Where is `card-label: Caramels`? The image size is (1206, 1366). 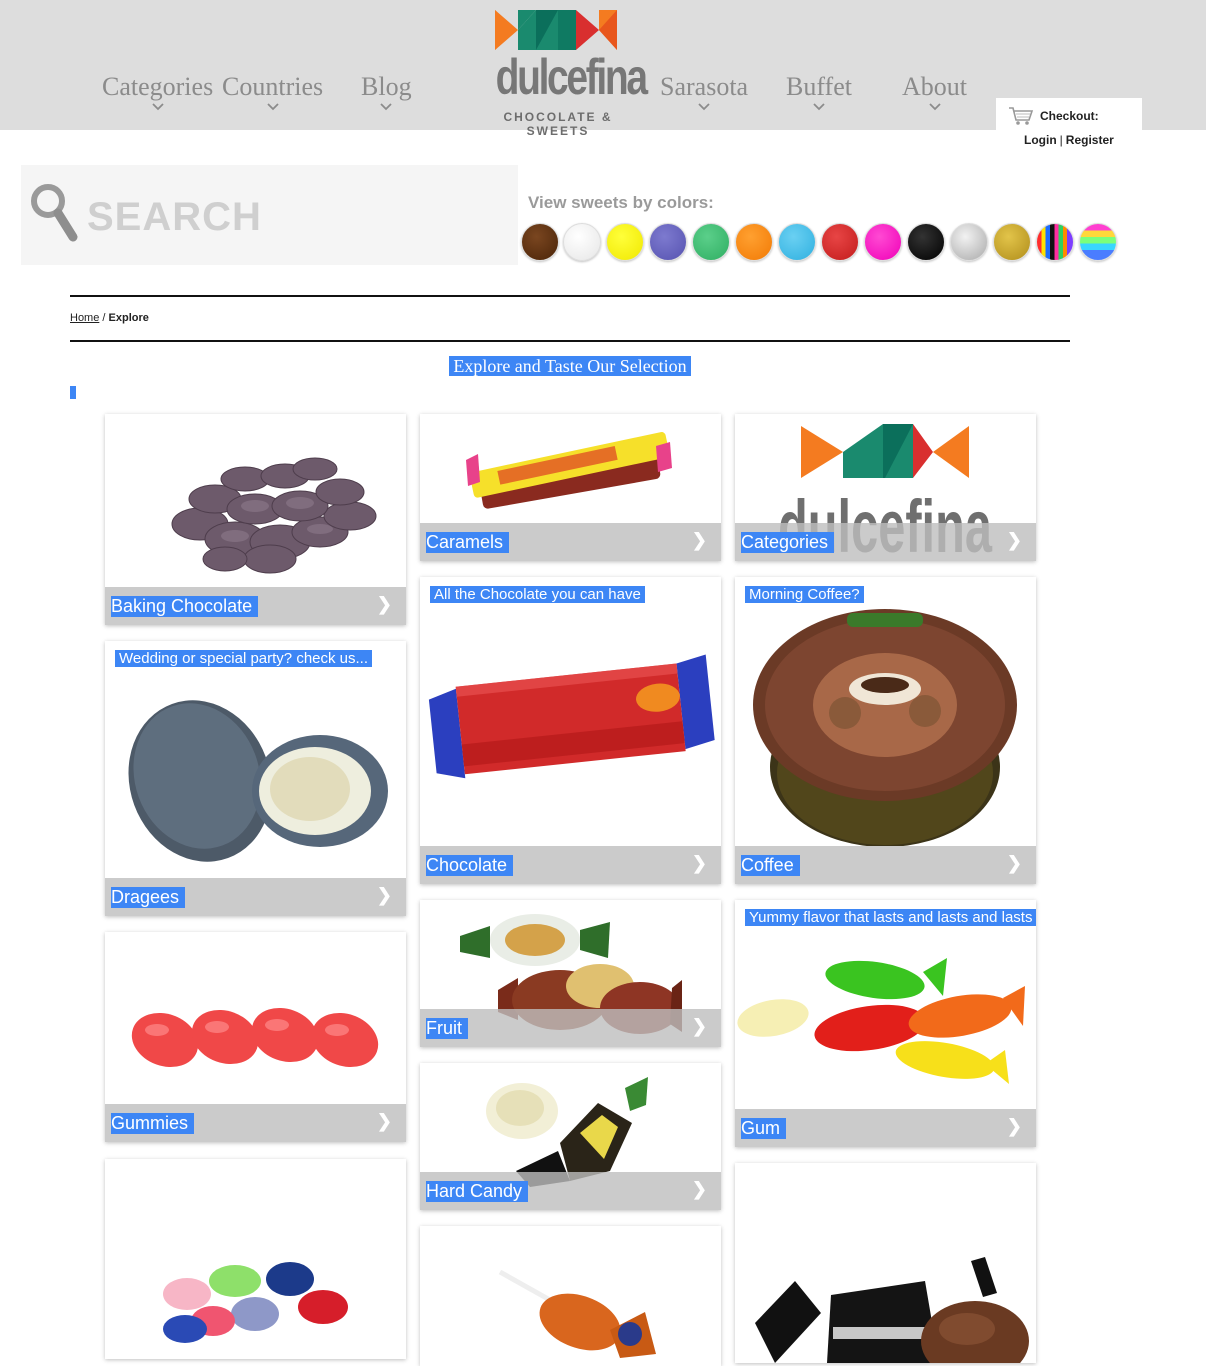 card-label: Caramels is located at coordinates (468, 542).